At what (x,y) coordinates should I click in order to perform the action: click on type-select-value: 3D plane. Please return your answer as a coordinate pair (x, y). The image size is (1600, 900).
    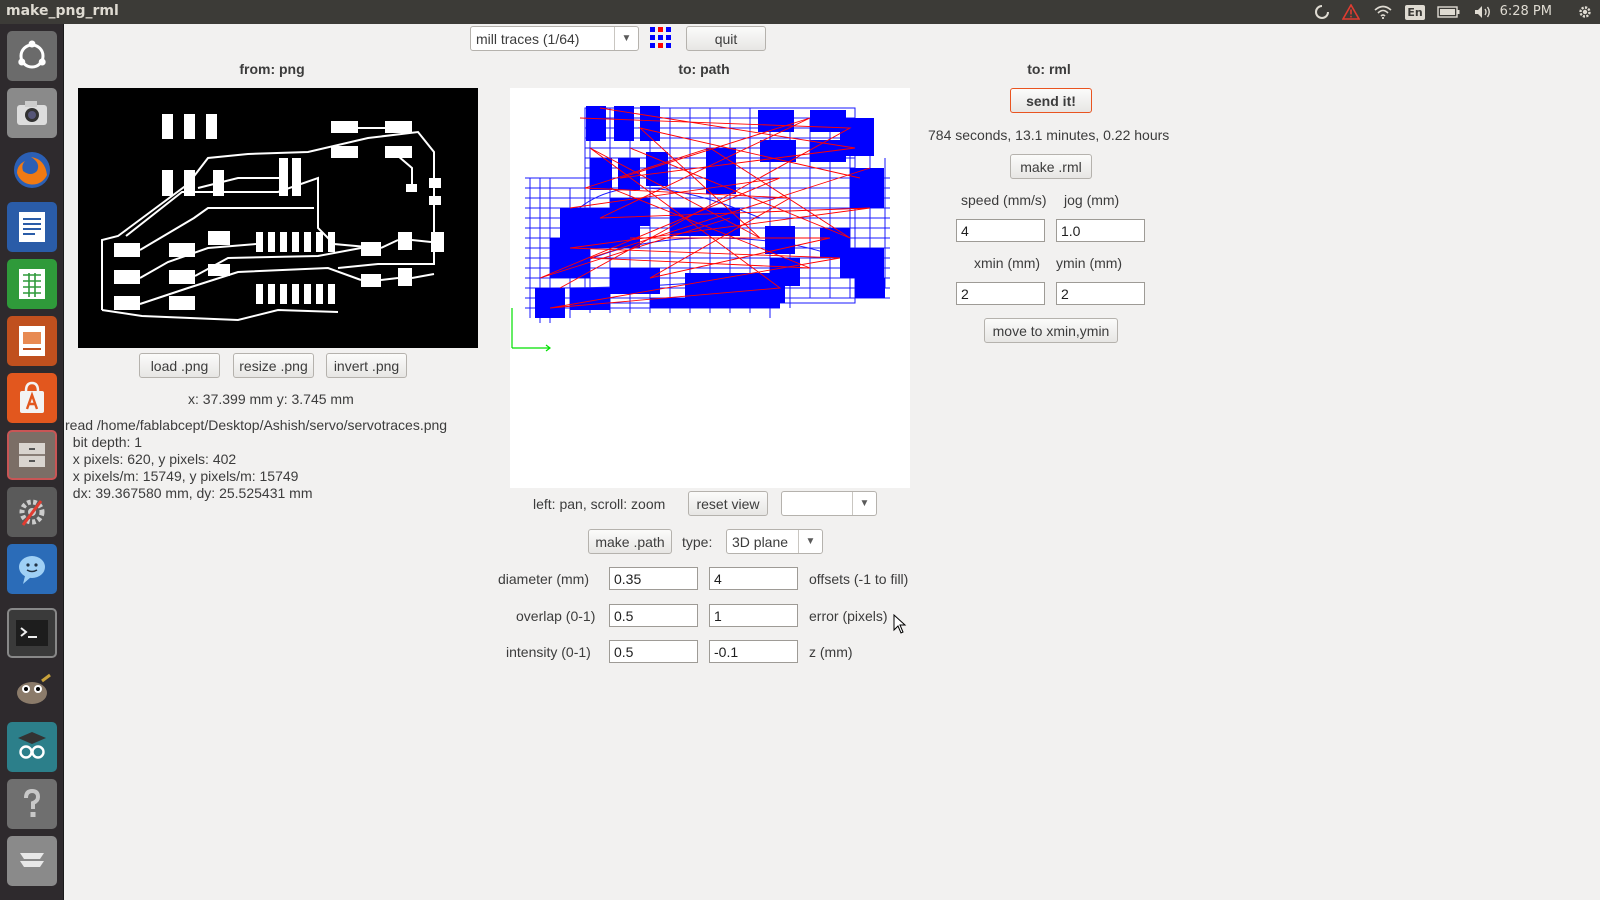
    Looking at the image, I should click on (760, 541).